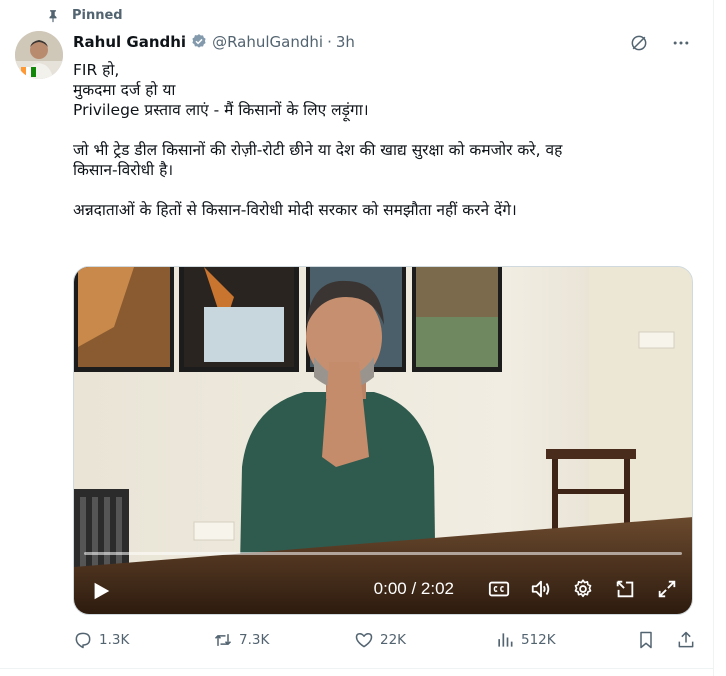  Describe the element at coordinates (541, 589) in the screenshot. I see `volume-icon` at that location.